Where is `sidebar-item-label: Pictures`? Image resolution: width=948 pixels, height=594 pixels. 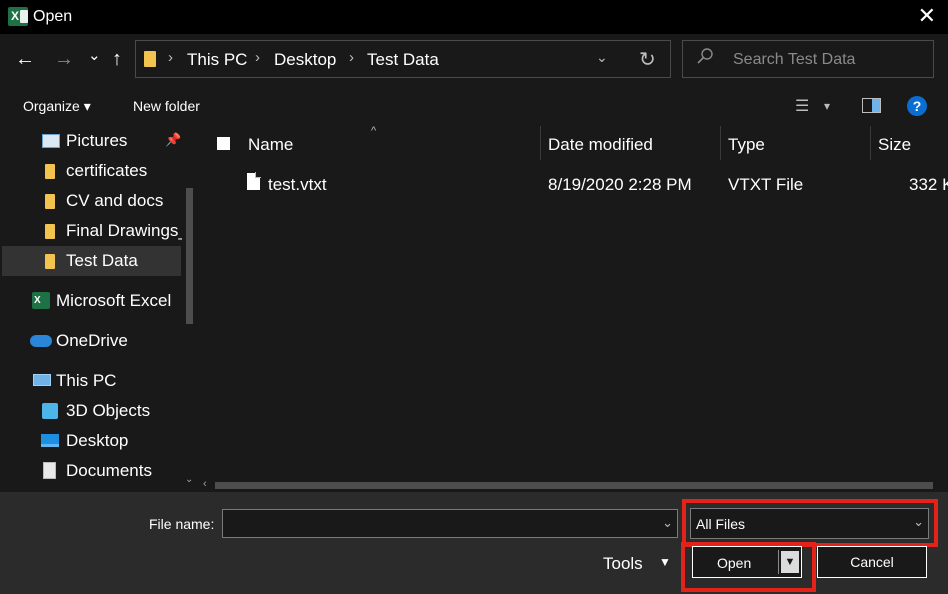
sidebar-item-label: Pictures is located at coordinates (97, 140).